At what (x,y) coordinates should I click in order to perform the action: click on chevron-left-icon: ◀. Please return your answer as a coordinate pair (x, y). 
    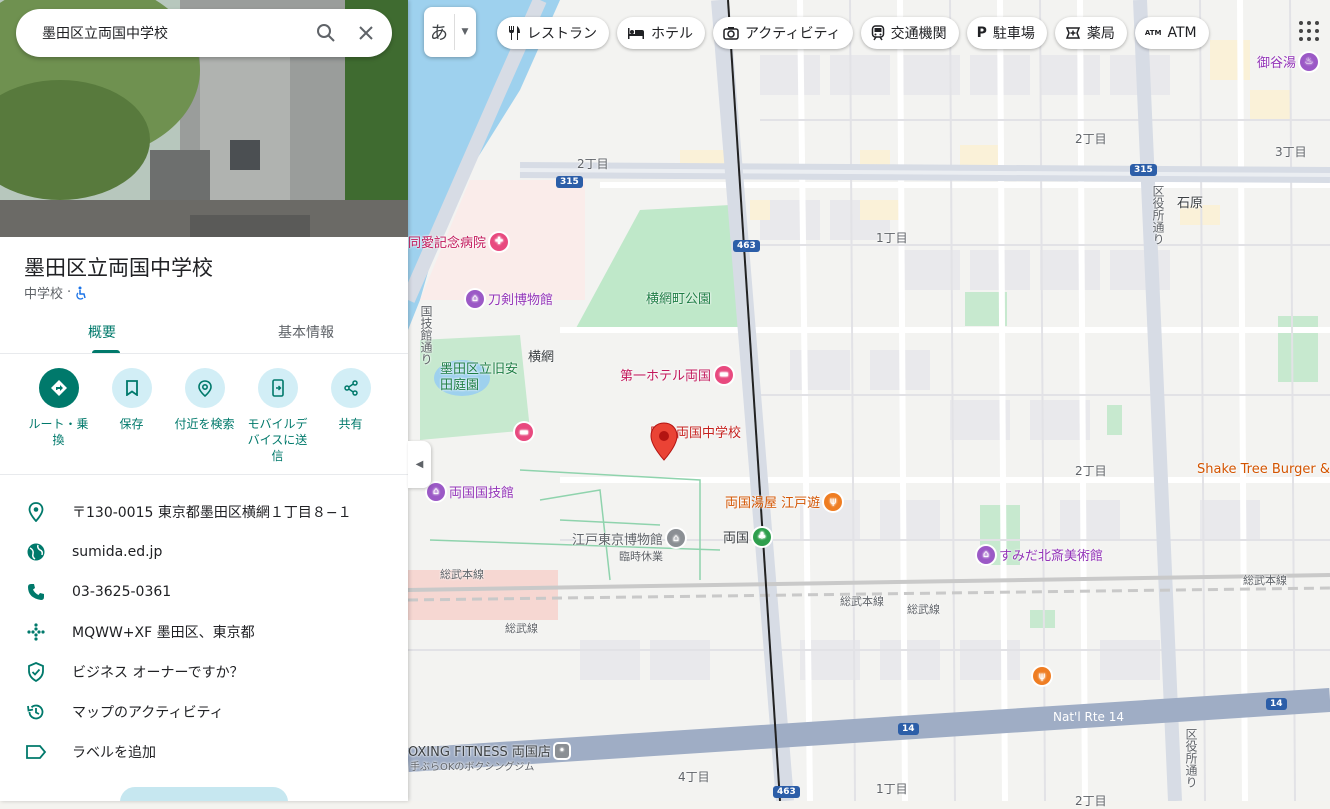
    Looking at the image, I should click on (419, 464).